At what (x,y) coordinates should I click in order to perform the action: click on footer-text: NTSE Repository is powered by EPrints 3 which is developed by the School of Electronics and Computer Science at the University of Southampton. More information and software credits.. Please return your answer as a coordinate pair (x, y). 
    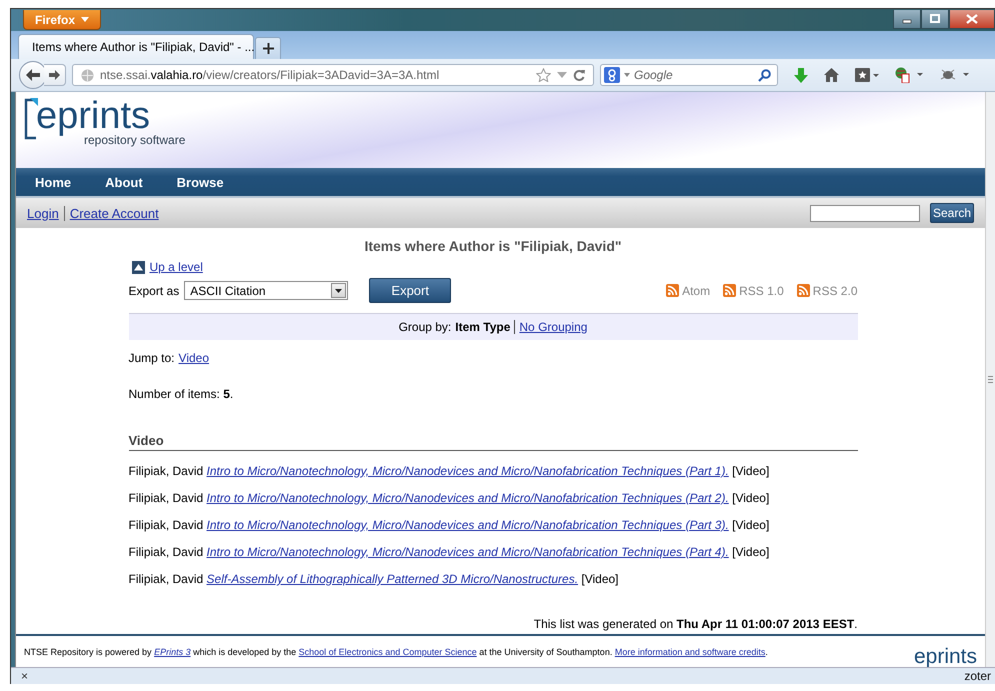
    Looking at the image, I should click on (396, 651).